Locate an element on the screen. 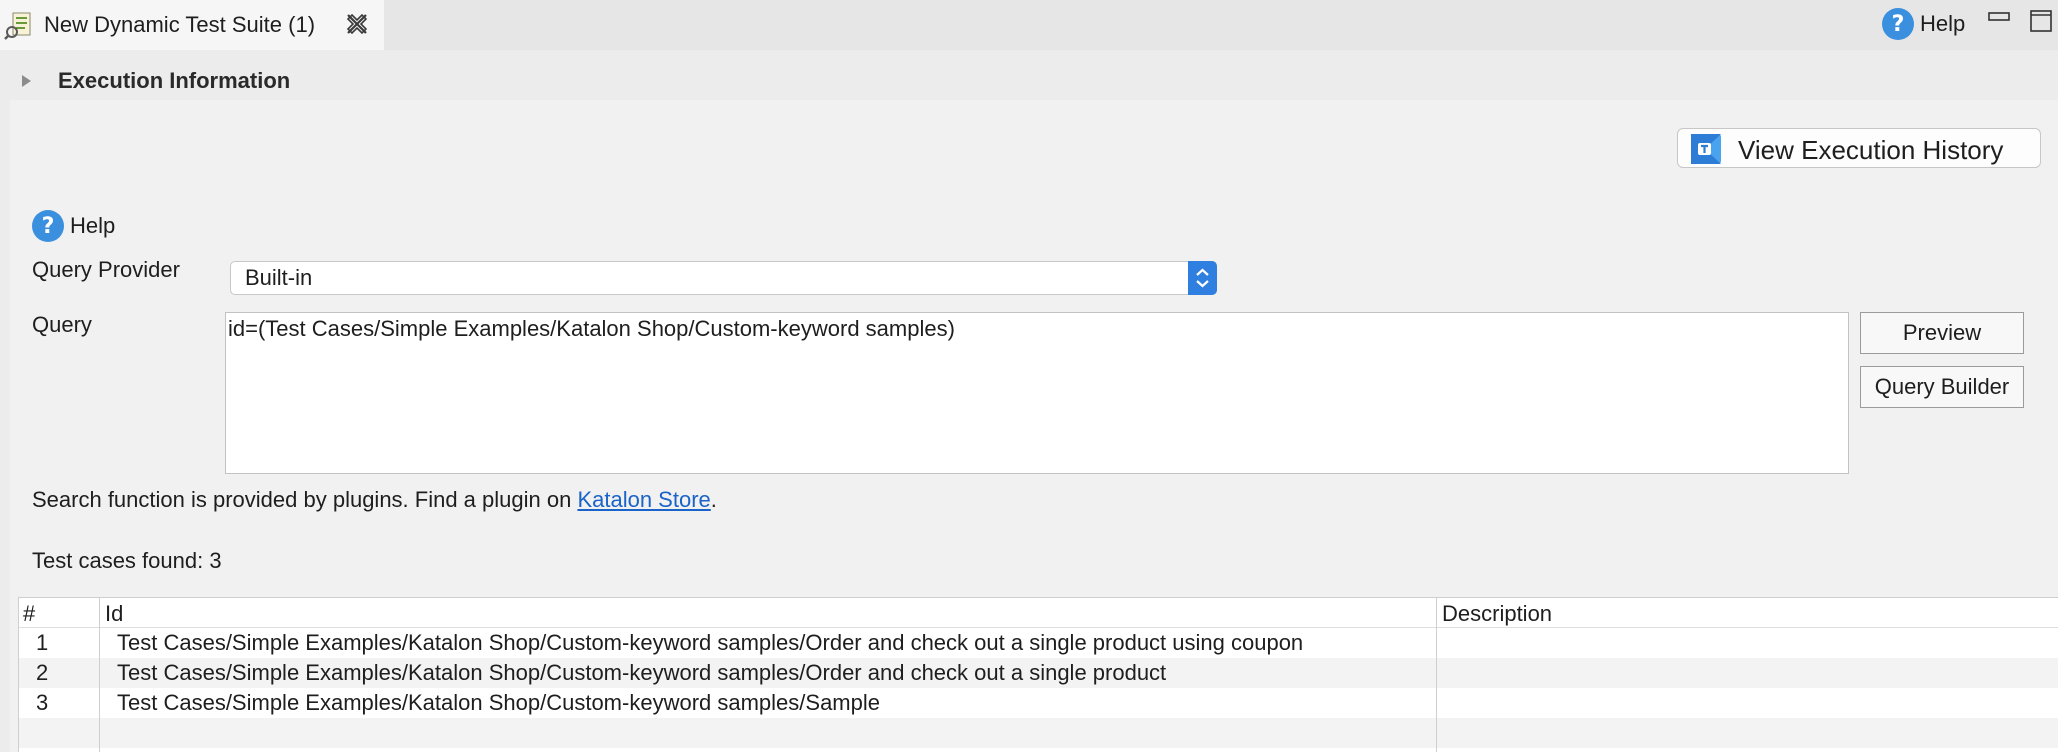 This screenshot has height=752, width=2058. help-link-top: ? Help is located at coordinates (1923, 24).